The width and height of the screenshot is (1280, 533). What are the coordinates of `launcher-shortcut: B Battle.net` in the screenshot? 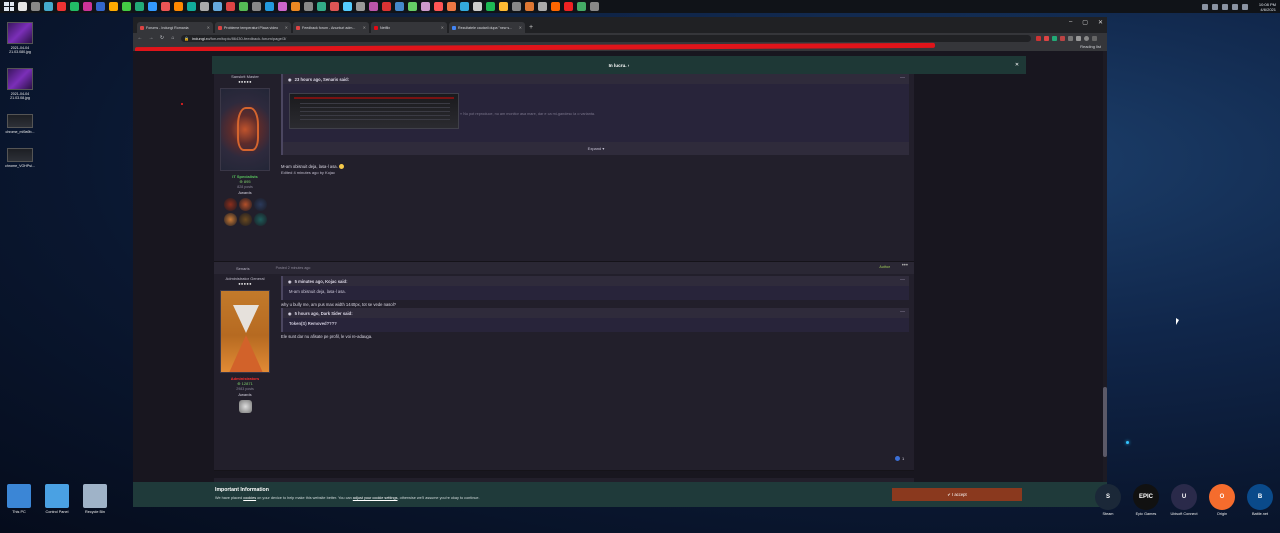 It's located at (1260, 500).